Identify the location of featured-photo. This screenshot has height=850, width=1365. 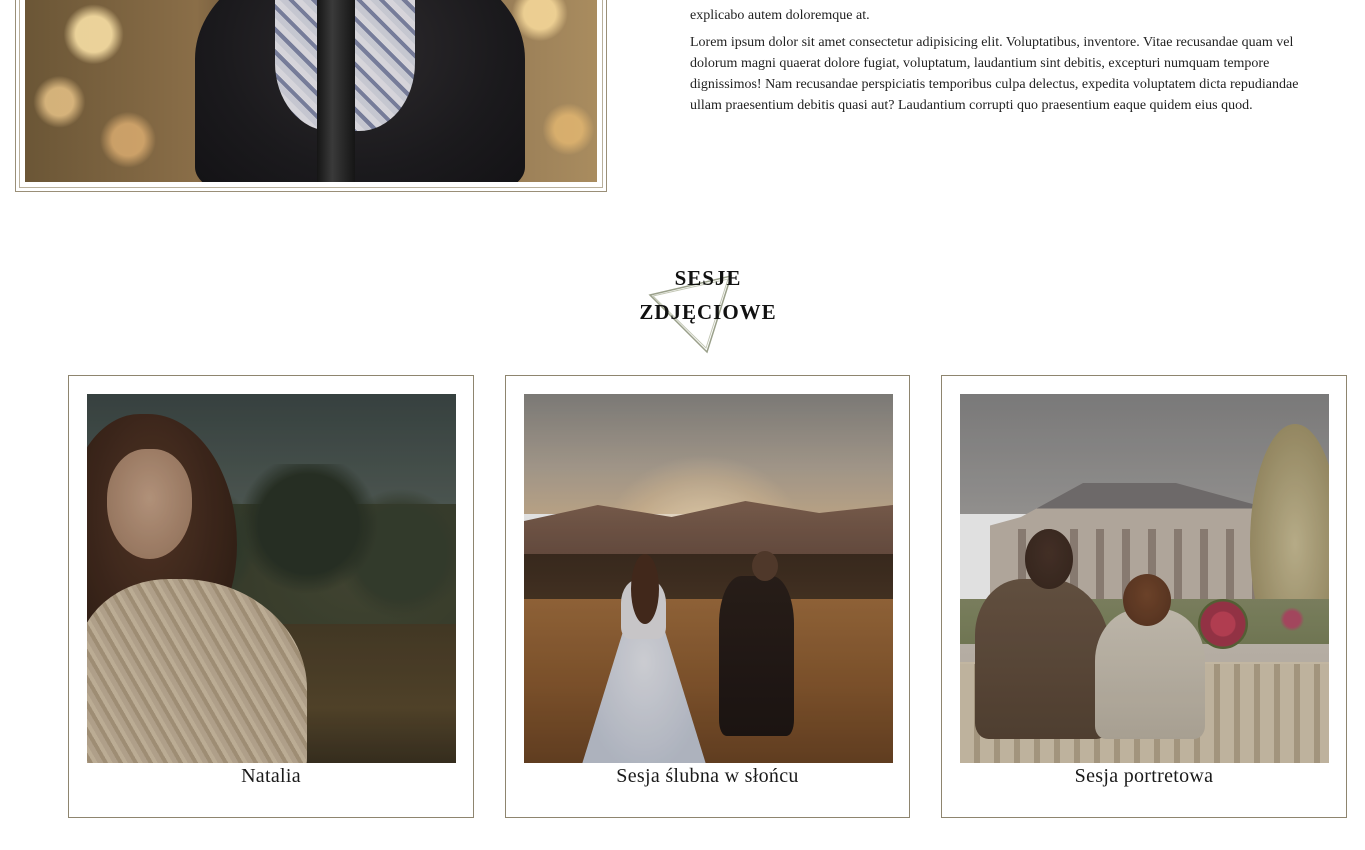
(311, 91).